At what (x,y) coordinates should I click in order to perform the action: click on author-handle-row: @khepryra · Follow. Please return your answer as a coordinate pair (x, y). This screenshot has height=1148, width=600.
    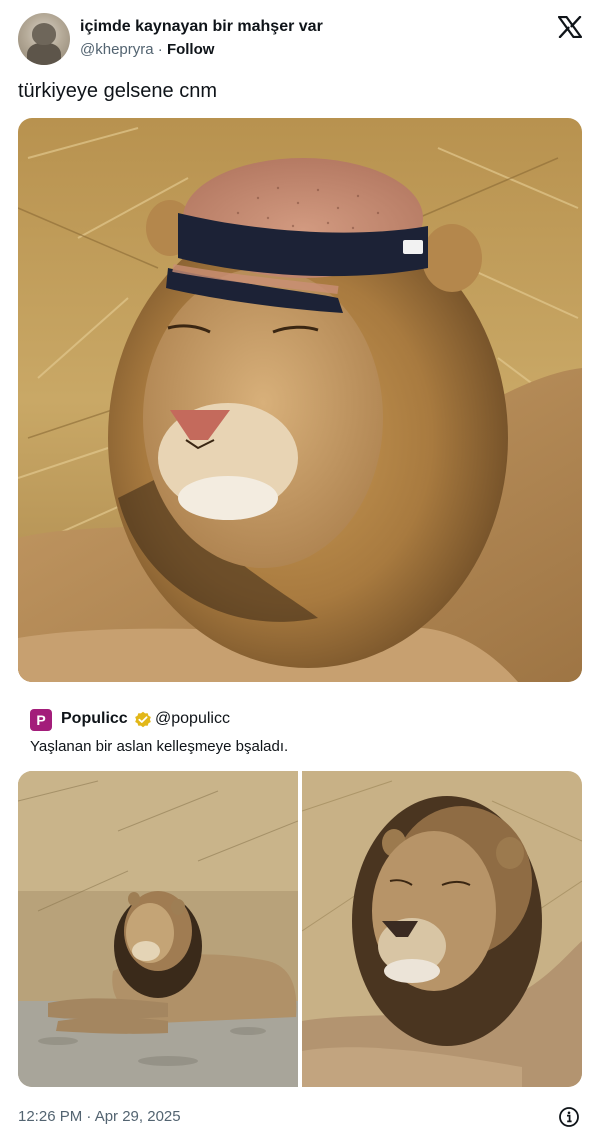
    Looking at the image, I should click on (147, 49).